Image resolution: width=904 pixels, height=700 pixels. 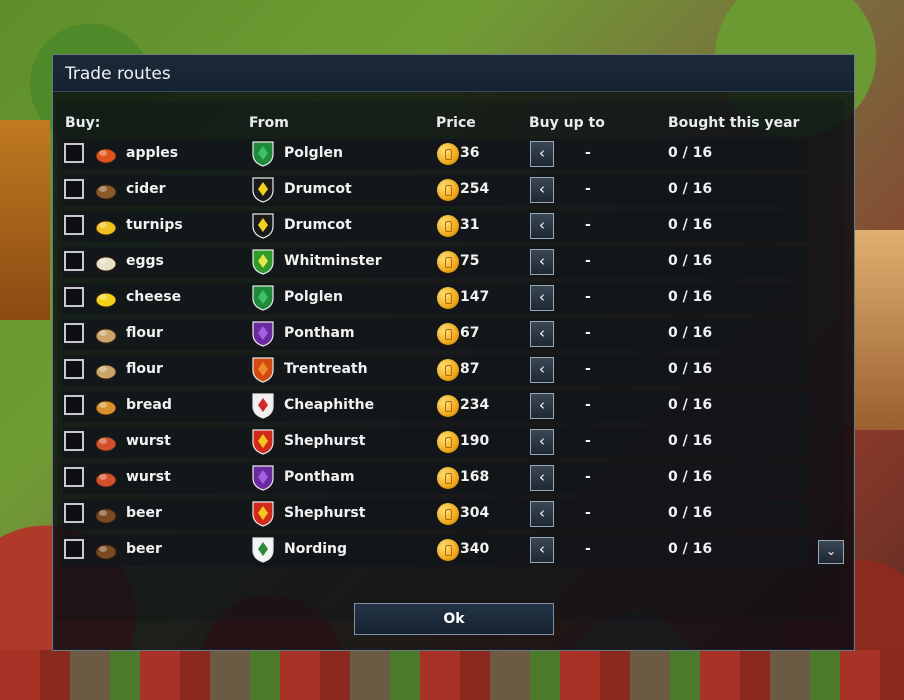 What do you see at coordinates (318, 225) in the screenshot?
I see `source-town: Drumcot` at bounding box center [318, 225].